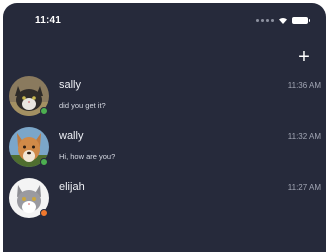 This screenshot has height=252, width=329. I want to click on chat-preview: Hi, how are you?, so click(87, 156).